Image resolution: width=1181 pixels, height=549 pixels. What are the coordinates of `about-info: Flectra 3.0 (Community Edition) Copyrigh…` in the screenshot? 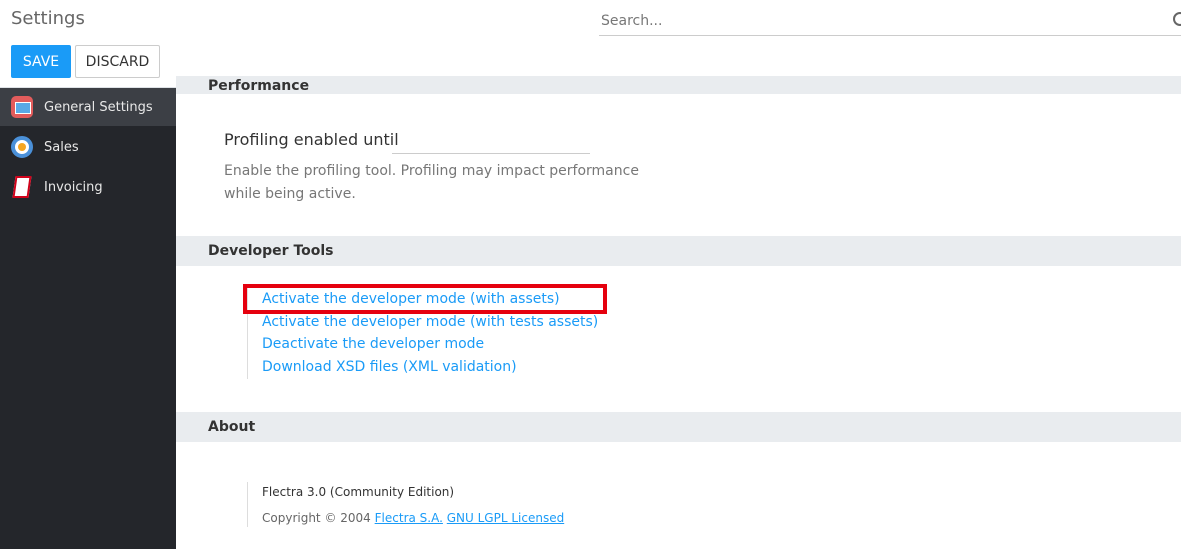 It's located at (405, 504).